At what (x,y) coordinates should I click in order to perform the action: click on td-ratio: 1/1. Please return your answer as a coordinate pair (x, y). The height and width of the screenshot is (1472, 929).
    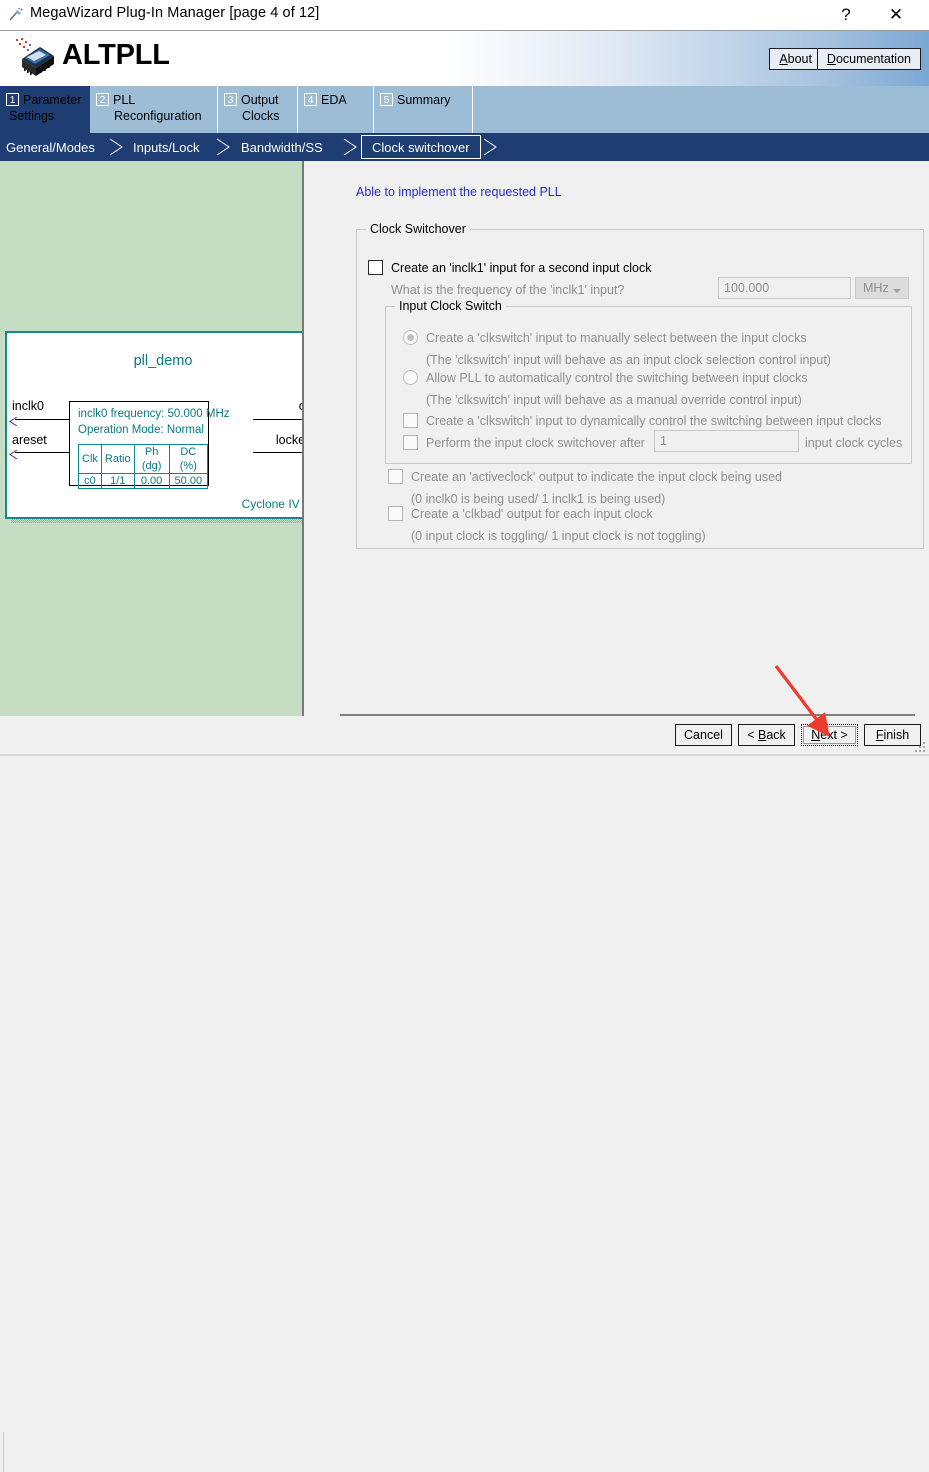
    Looking at the image, I should click on (117, 481).